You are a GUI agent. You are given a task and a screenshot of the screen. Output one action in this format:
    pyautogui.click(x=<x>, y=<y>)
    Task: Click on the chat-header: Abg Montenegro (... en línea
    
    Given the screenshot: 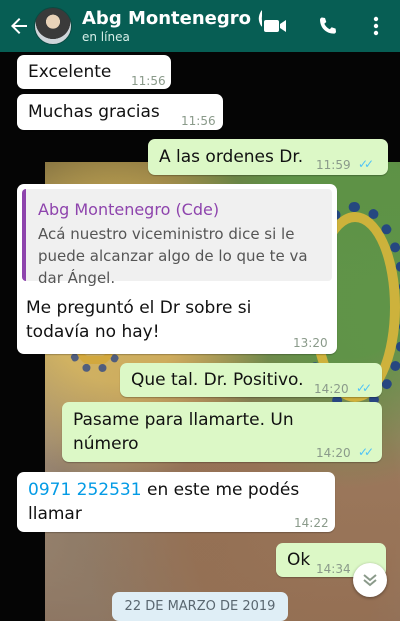 What is the action you would take?
    pyautogui.click(x=200, y=26)
    